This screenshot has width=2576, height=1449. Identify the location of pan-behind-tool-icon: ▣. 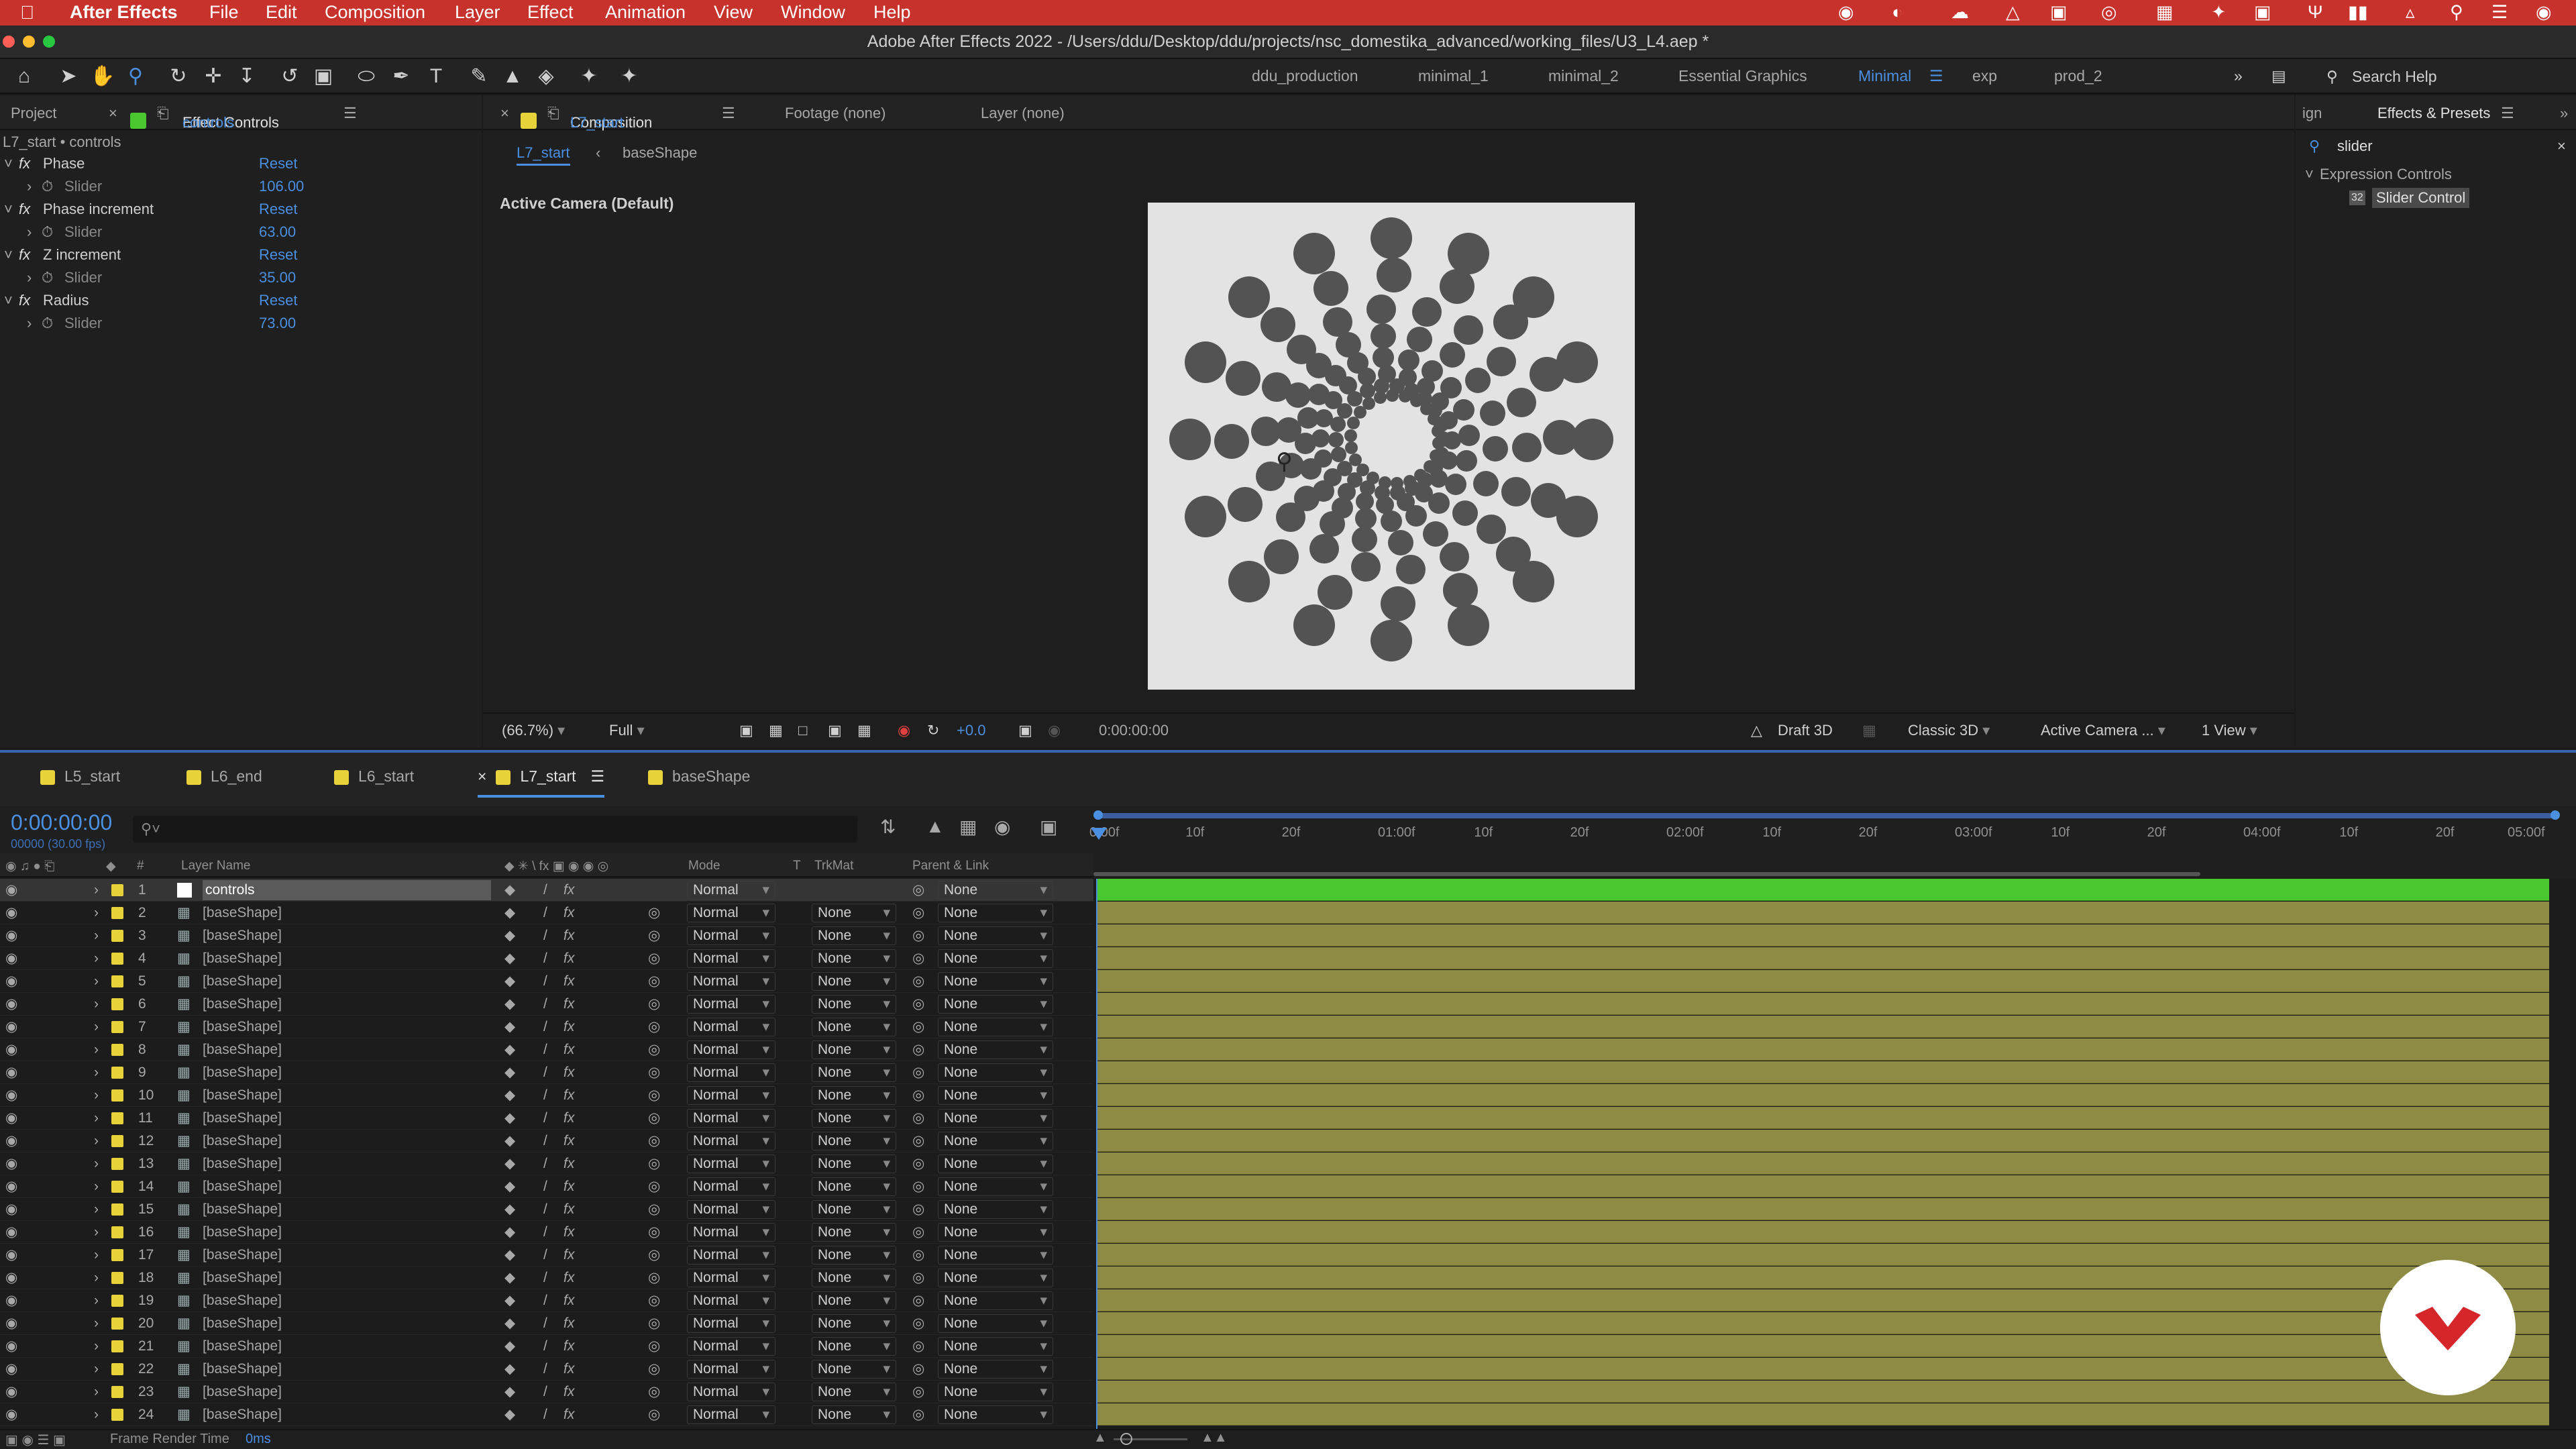
(323, 76).